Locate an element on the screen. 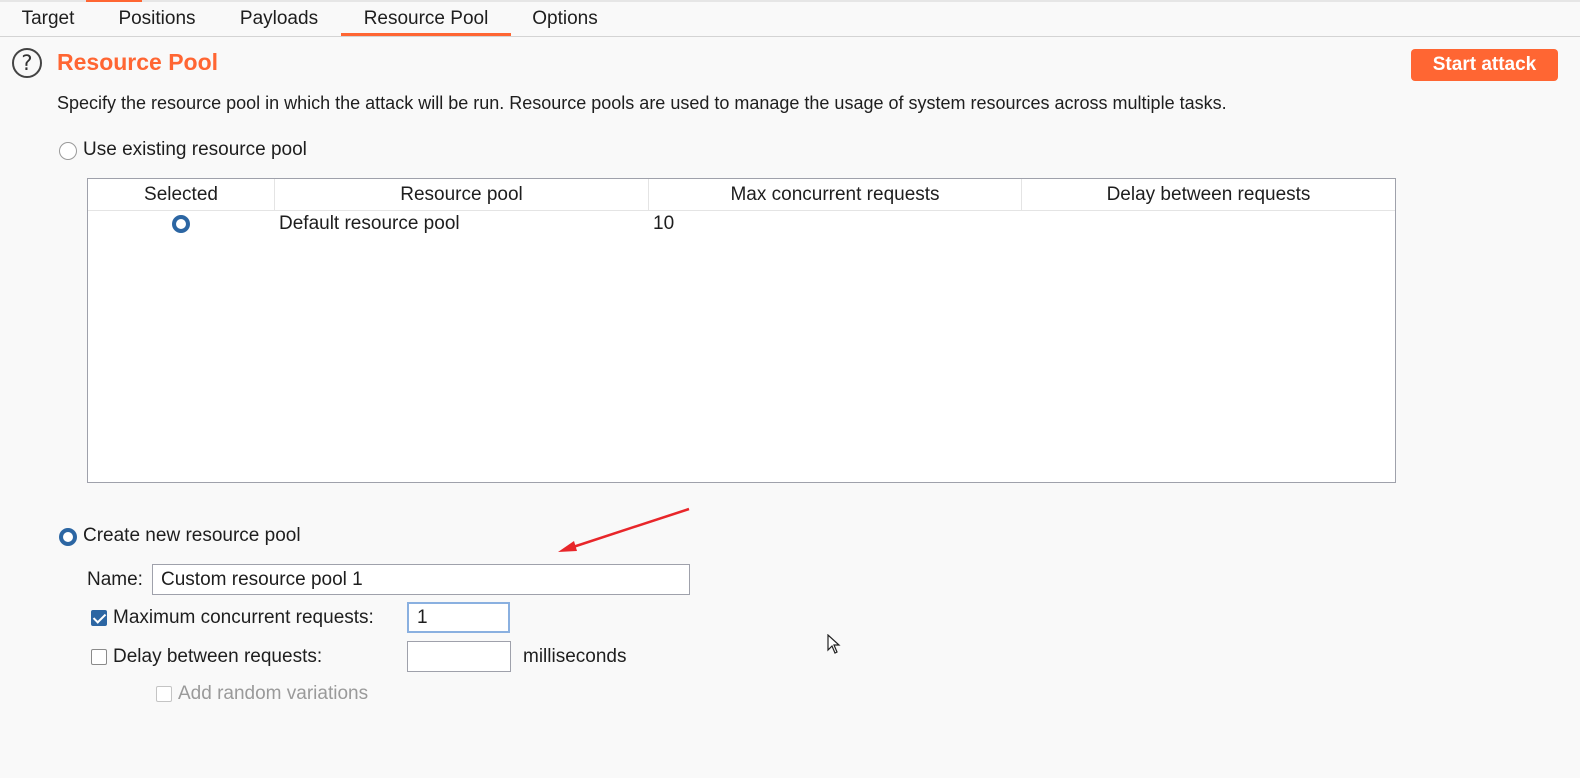  tab-target: Target is located at coordinates (48, 19).